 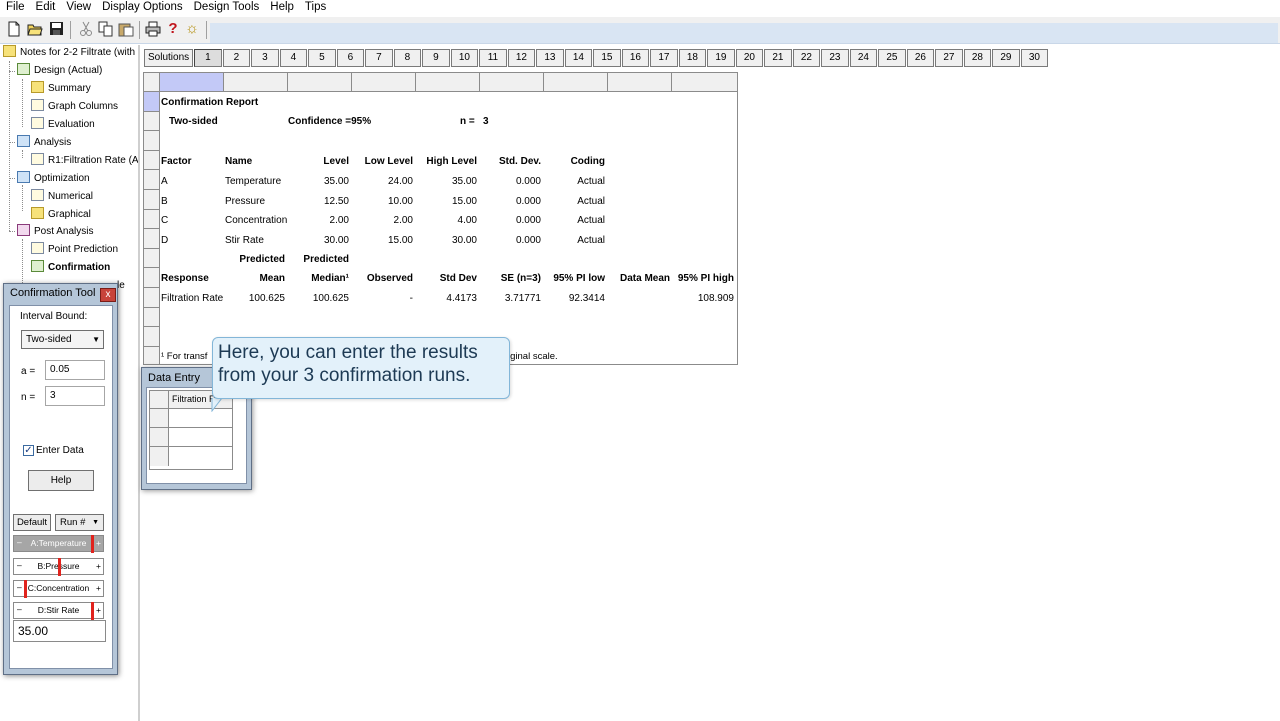 I want to click on tree-item-confirmation: Confirmation, so click(x=70, y=268).